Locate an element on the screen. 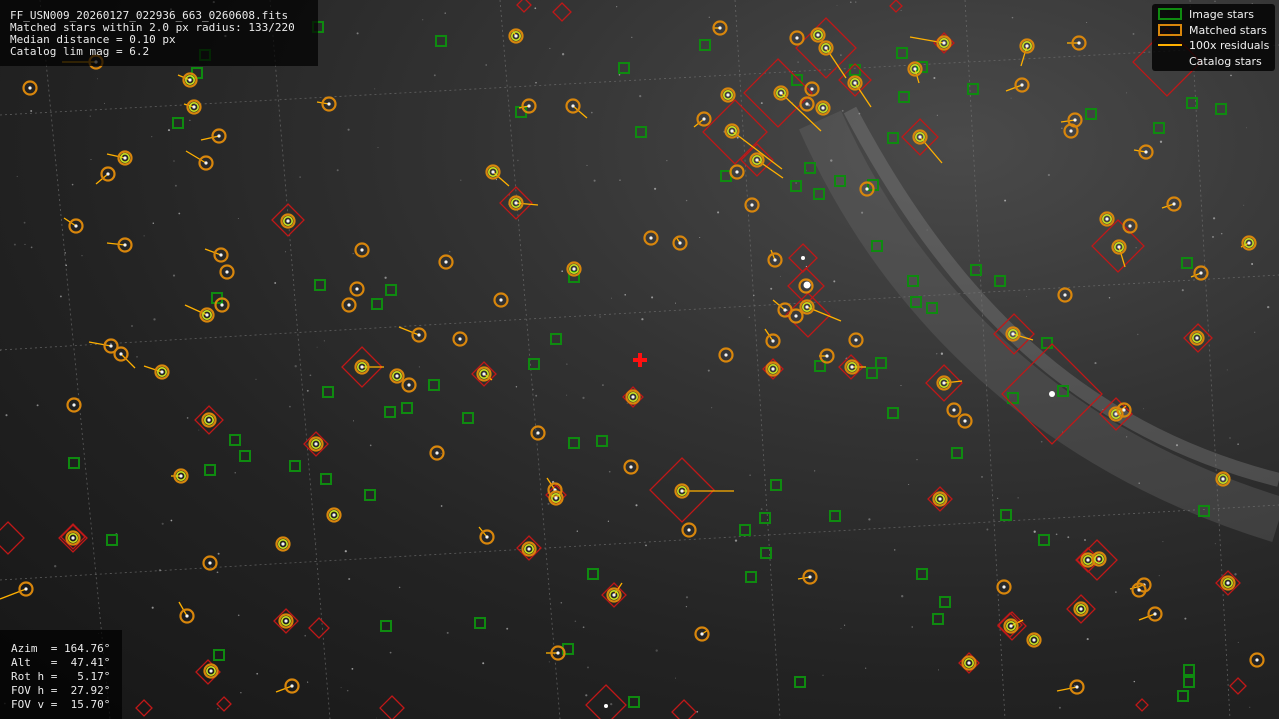 The width and height of the screenshot is (1279, 719). legend-image-stars: Image stars is located at coordinates (1206, 14).